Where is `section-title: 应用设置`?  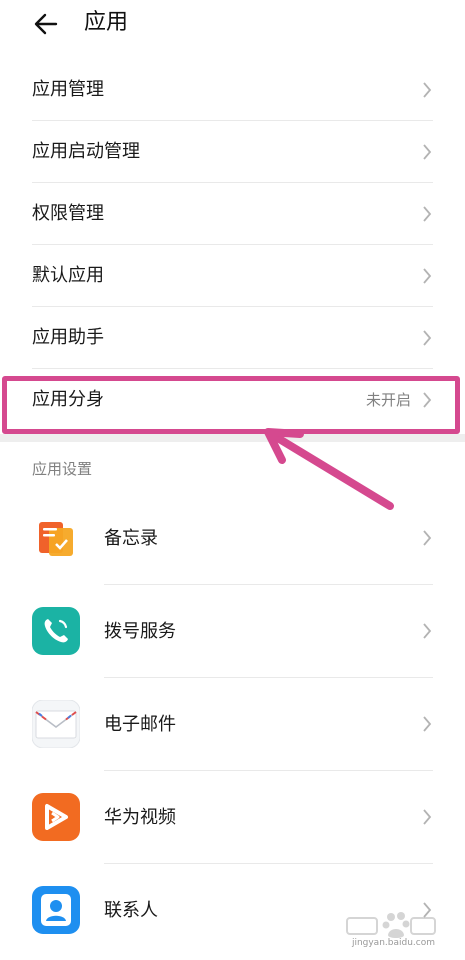 section-title: 应用设置 is located at coordinates (62, 469).